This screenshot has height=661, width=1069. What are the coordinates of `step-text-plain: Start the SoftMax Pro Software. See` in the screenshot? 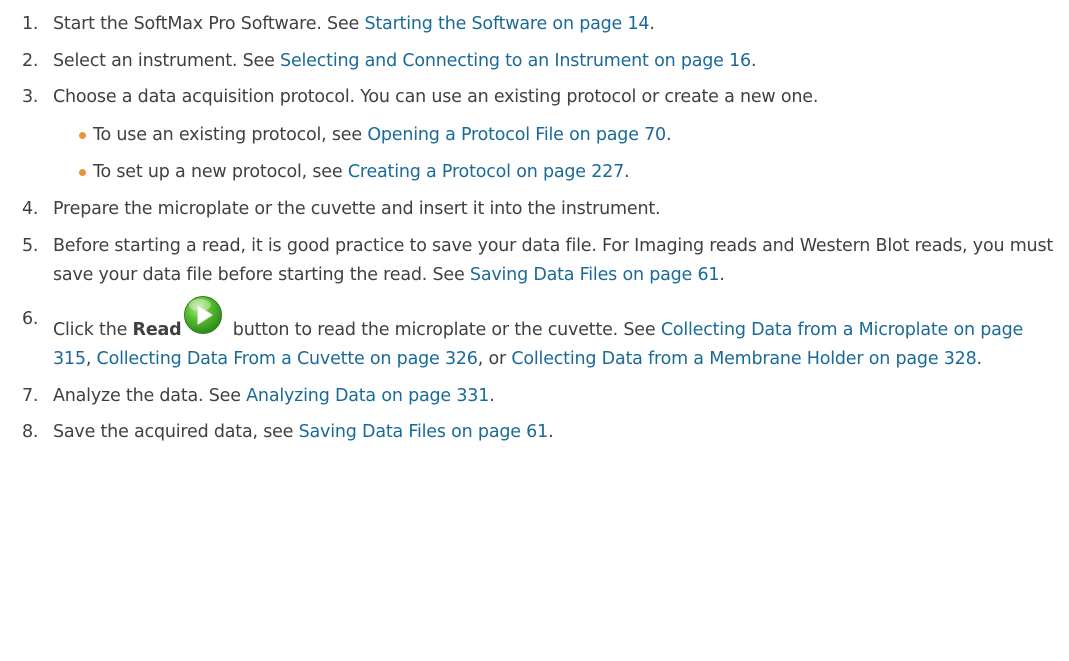 It's located at (209, 24).